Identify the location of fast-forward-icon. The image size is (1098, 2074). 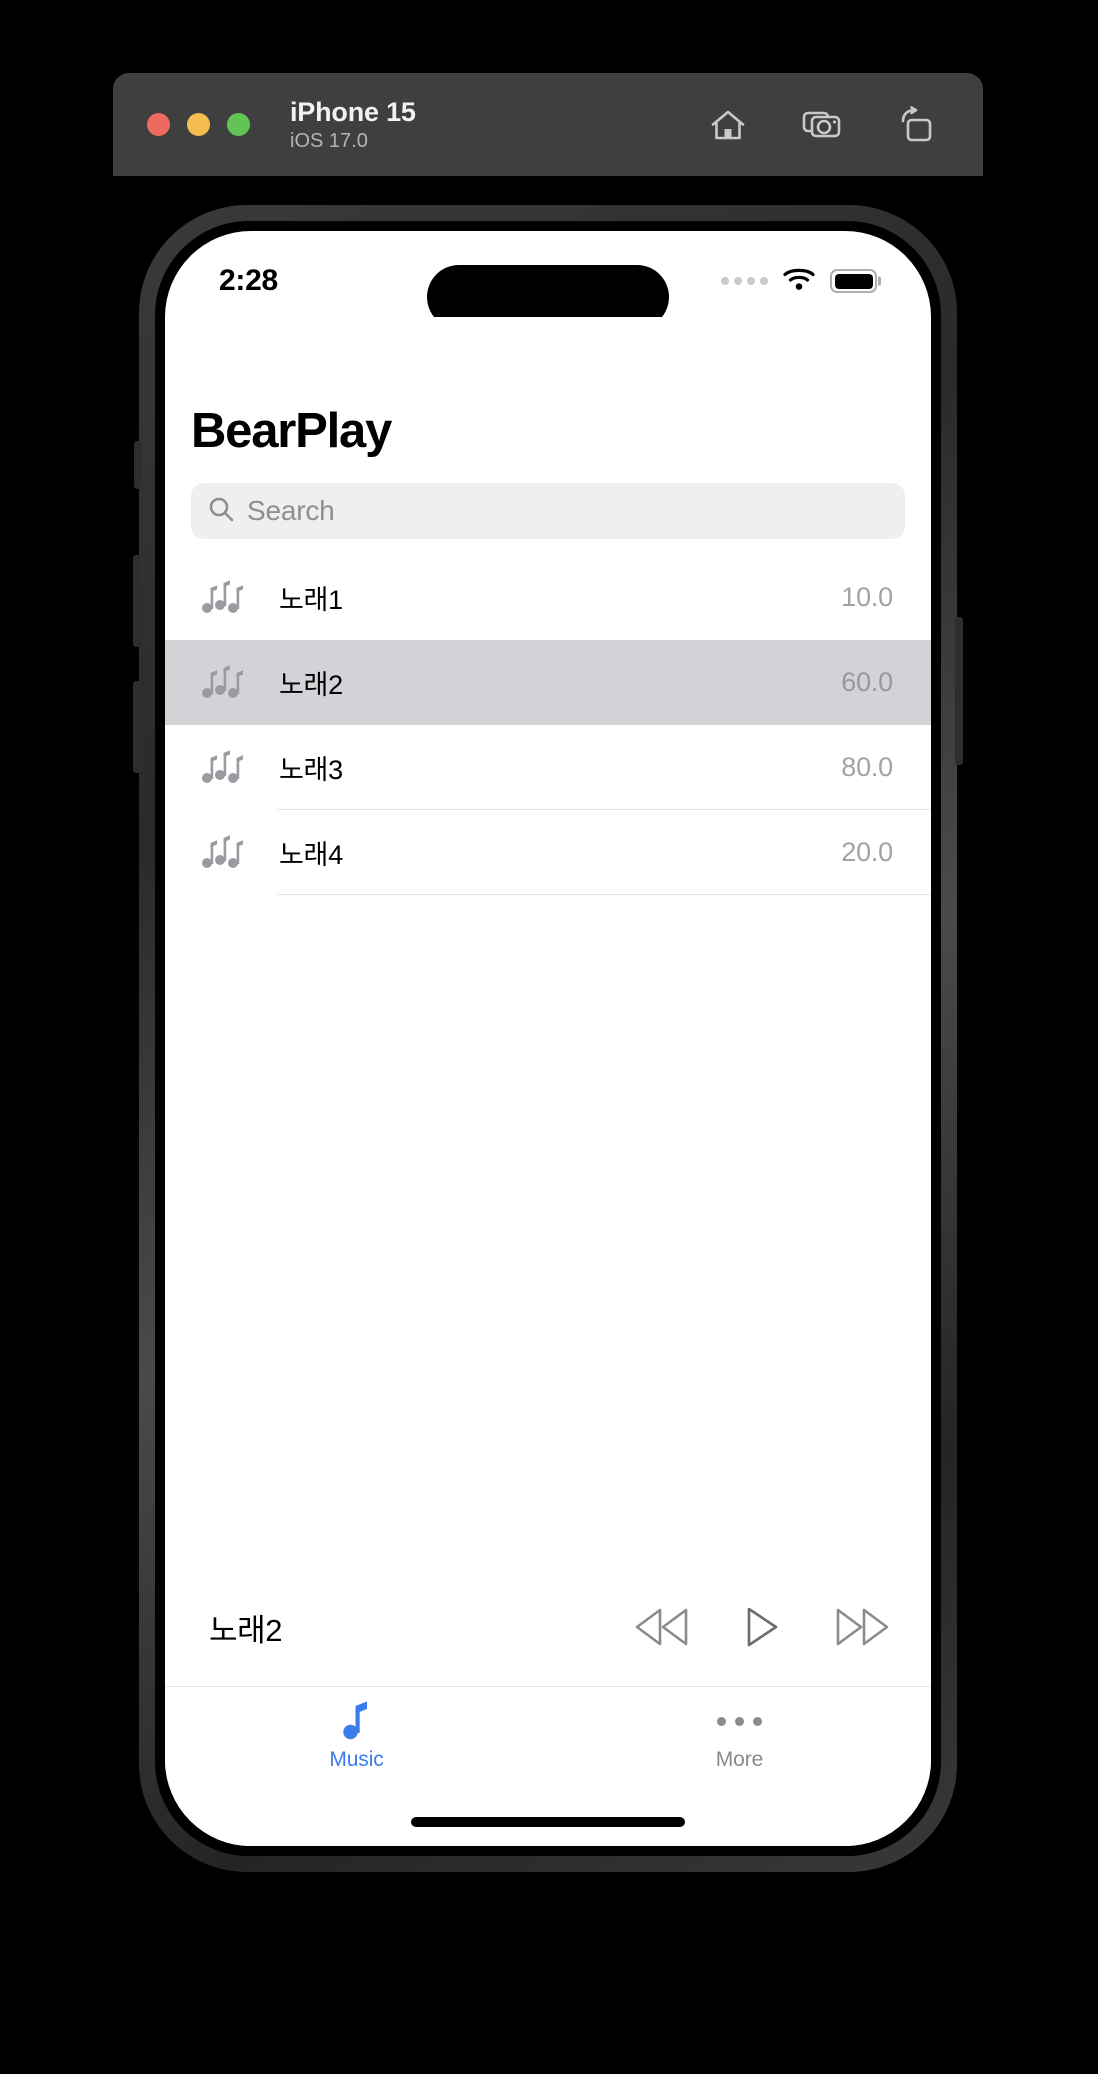
(862, 1627).